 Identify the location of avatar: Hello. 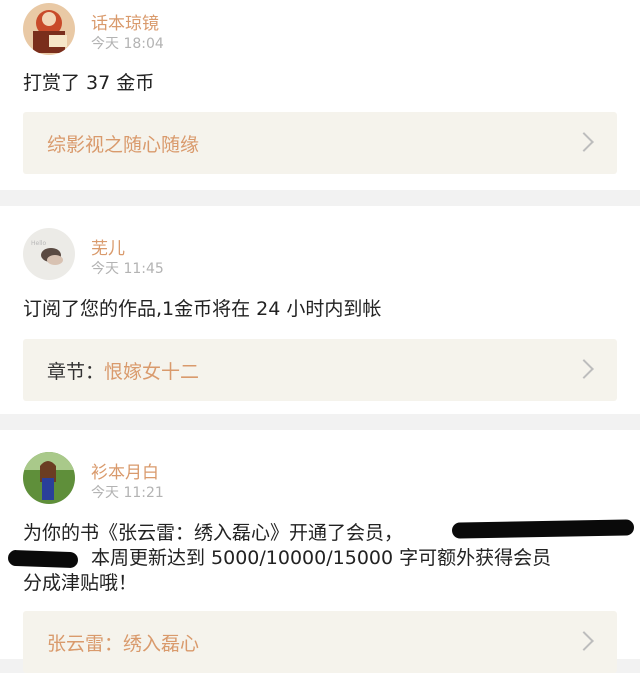
(49, 254).